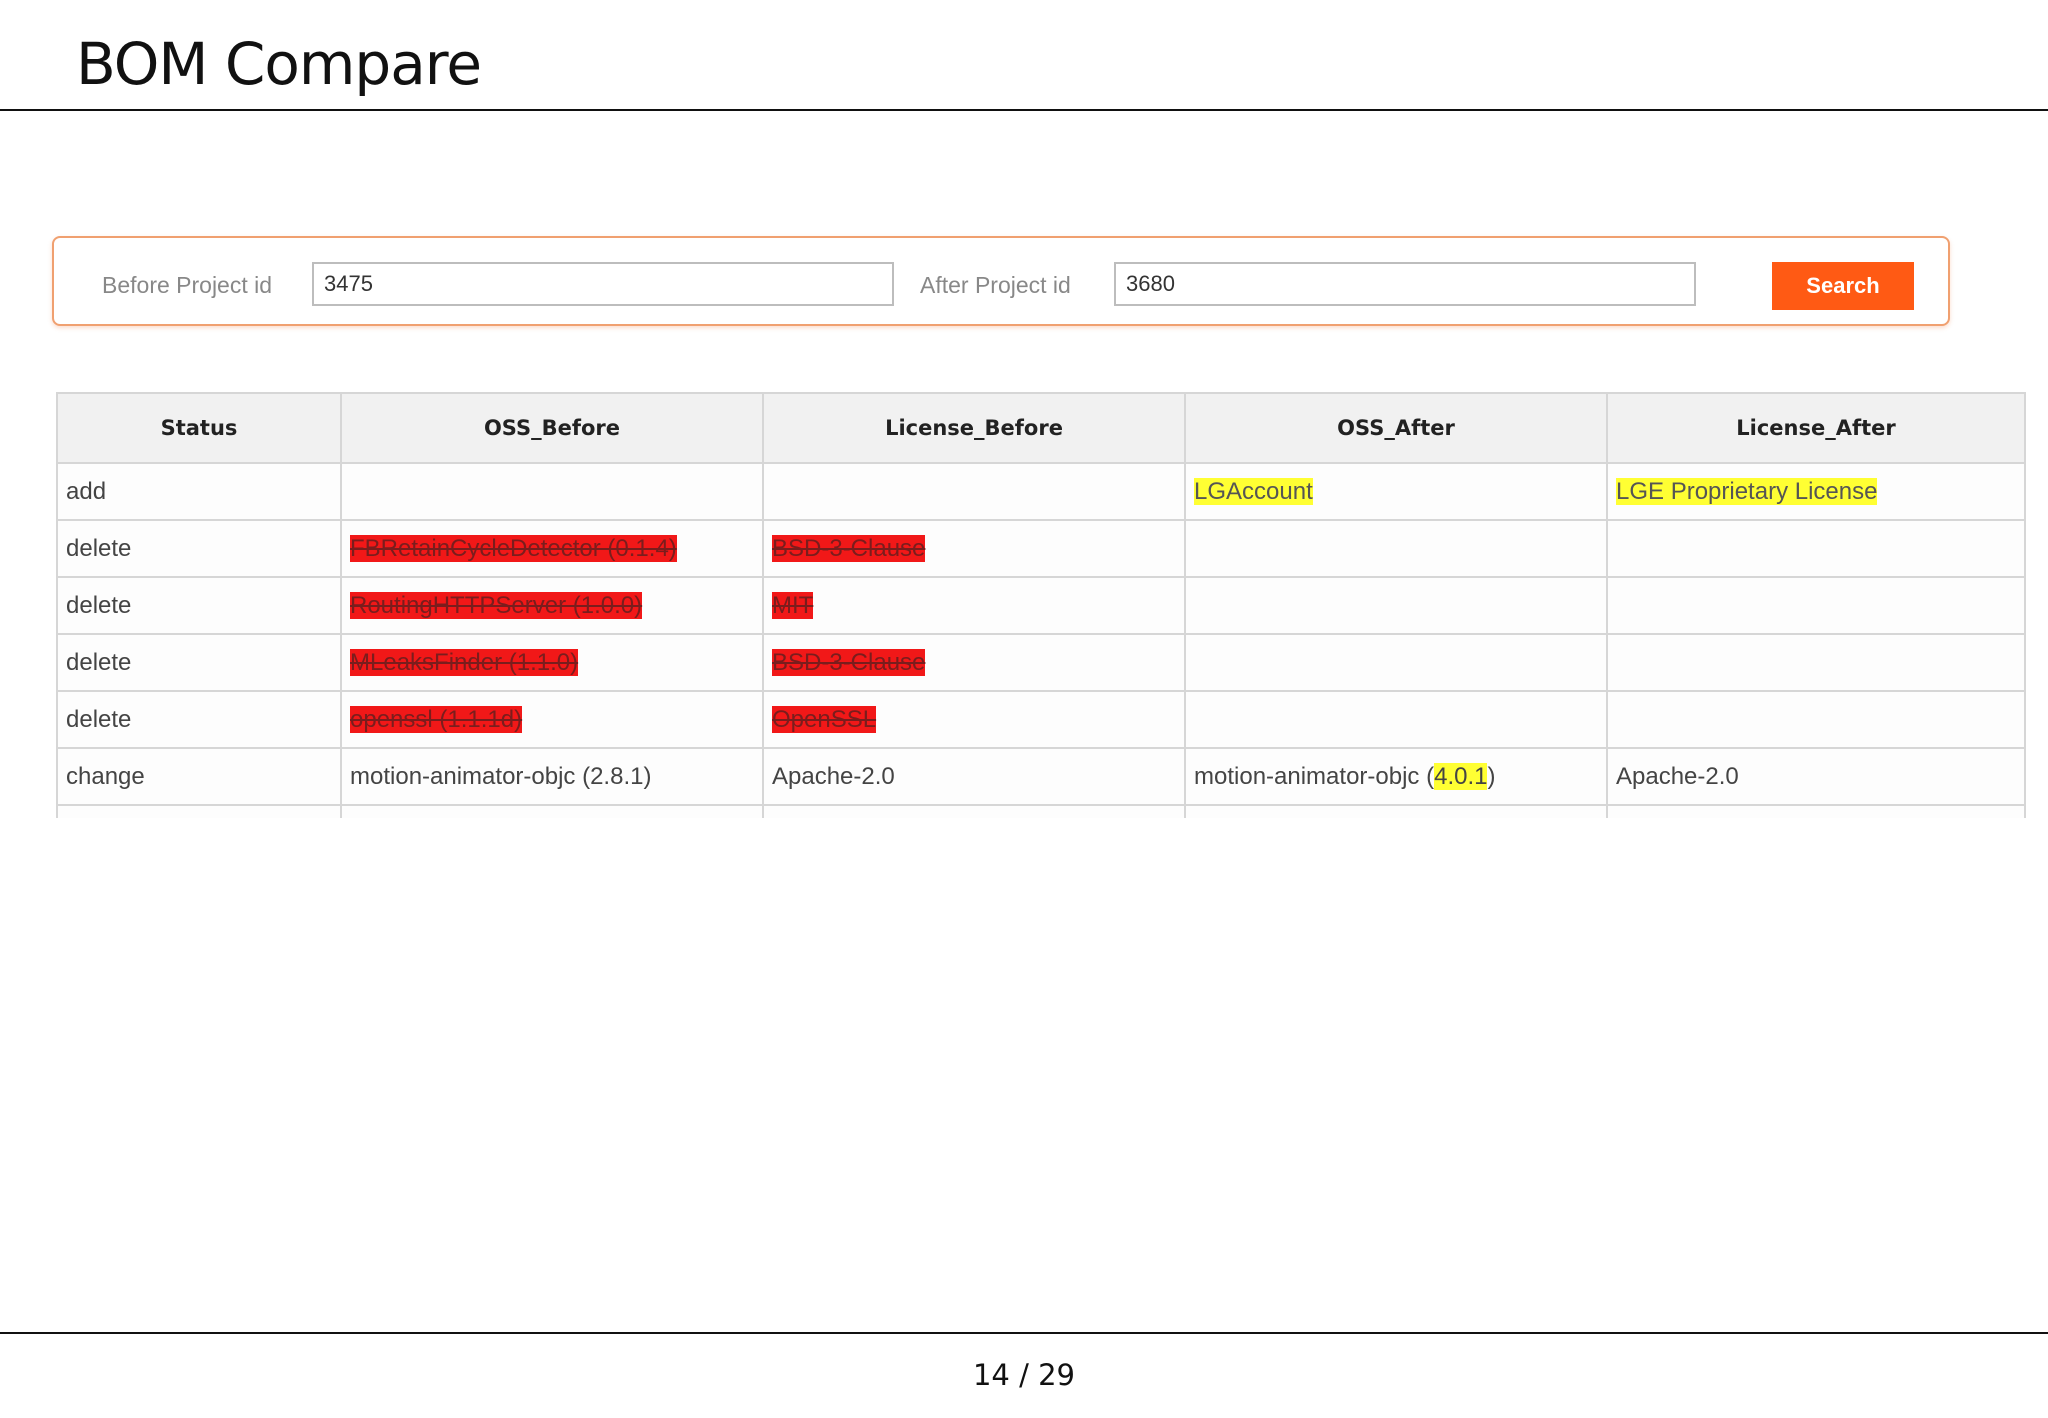 The image size is (2048, 1418). I want to click on license-before-cell: Apache-2.0, so click(974, 776).